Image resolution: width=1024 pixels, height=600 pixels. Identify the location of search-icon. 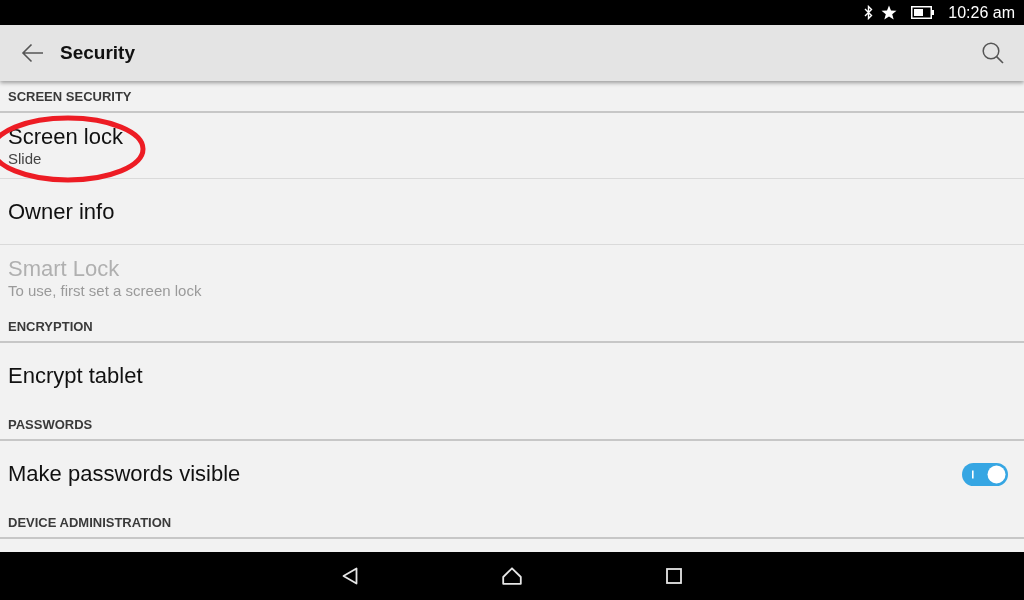
(993, 53).